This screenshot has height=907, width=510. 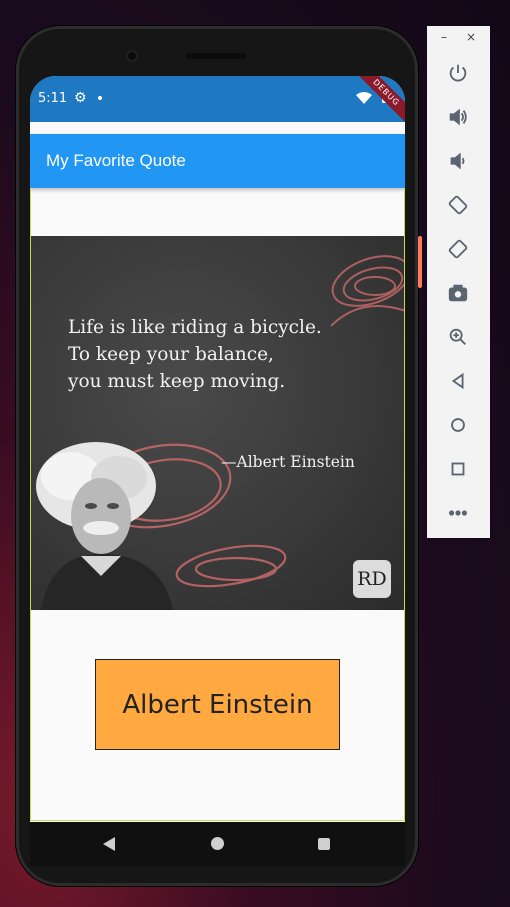 I want to click on zoom-icon, so click(x=458, y=337).